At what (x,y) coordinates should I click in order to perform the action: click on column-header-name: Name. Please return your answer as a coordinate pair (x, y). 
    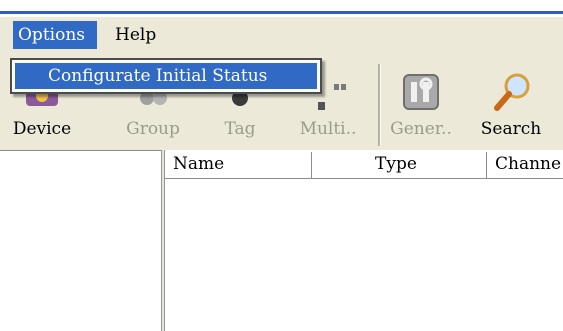
    Looking at the image, I should click on (238, 165).